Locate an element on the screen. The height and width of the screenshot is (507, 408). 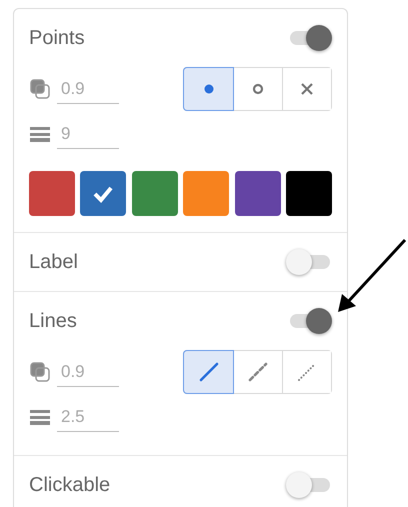
section-title: Points is located at coordinates (57, 38).